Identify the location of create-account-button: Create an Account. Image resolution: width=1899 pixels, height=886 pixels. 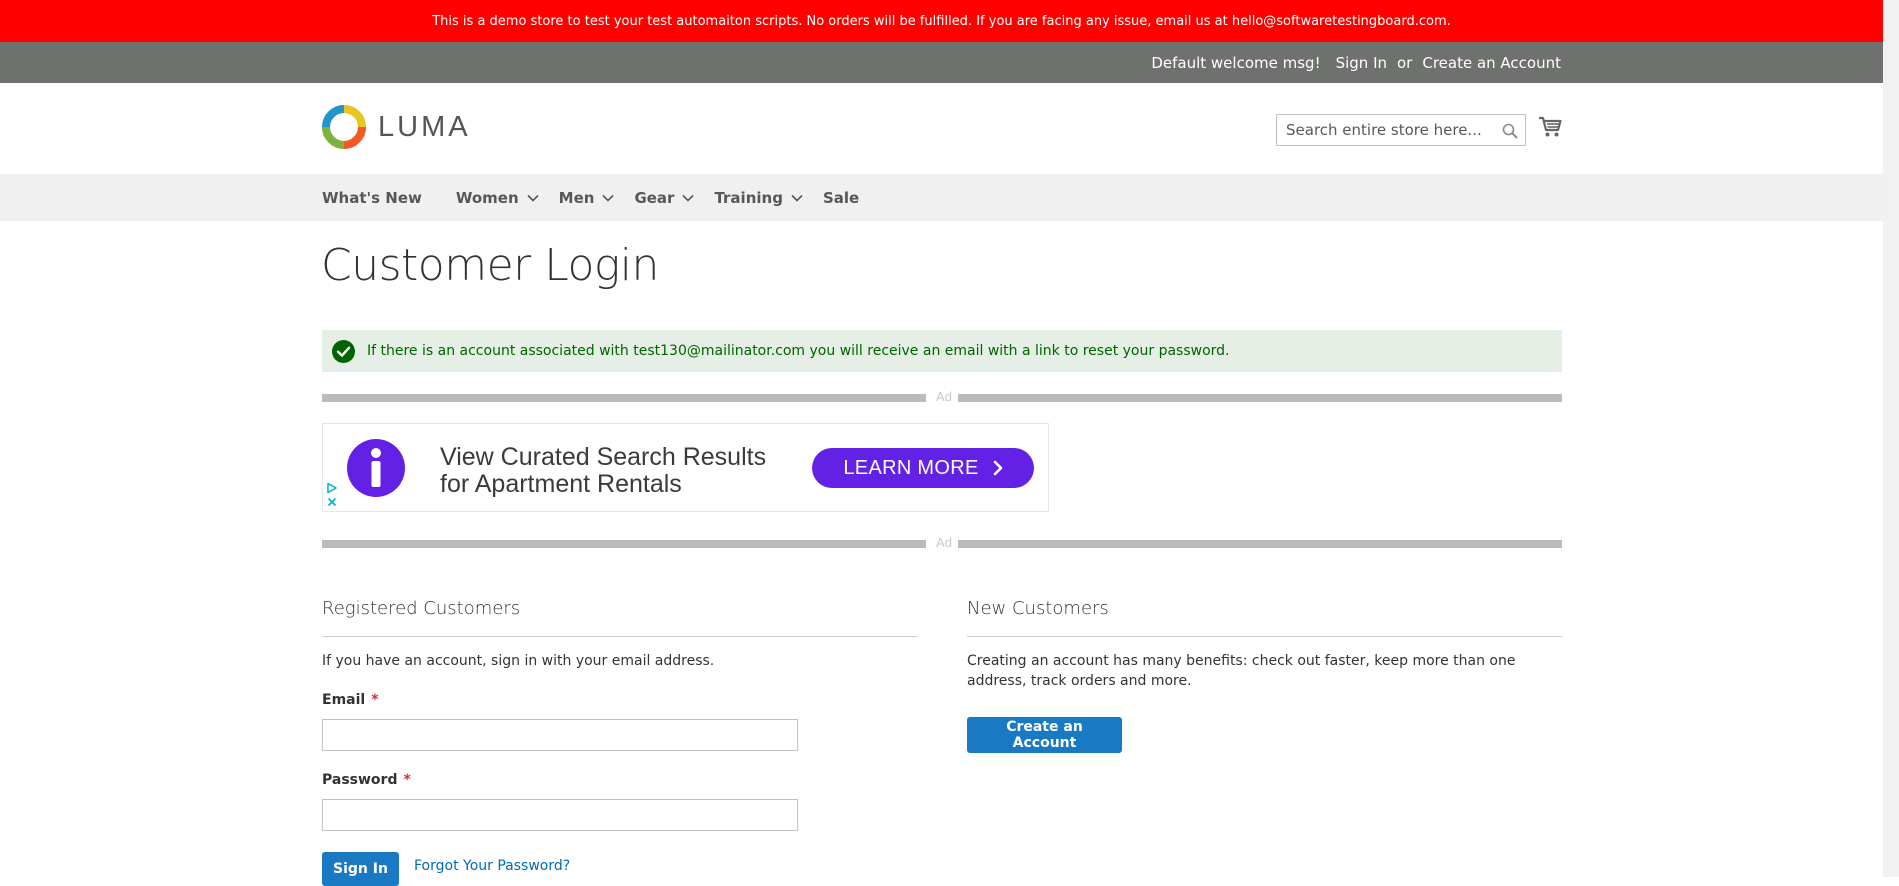
(1044, 735).